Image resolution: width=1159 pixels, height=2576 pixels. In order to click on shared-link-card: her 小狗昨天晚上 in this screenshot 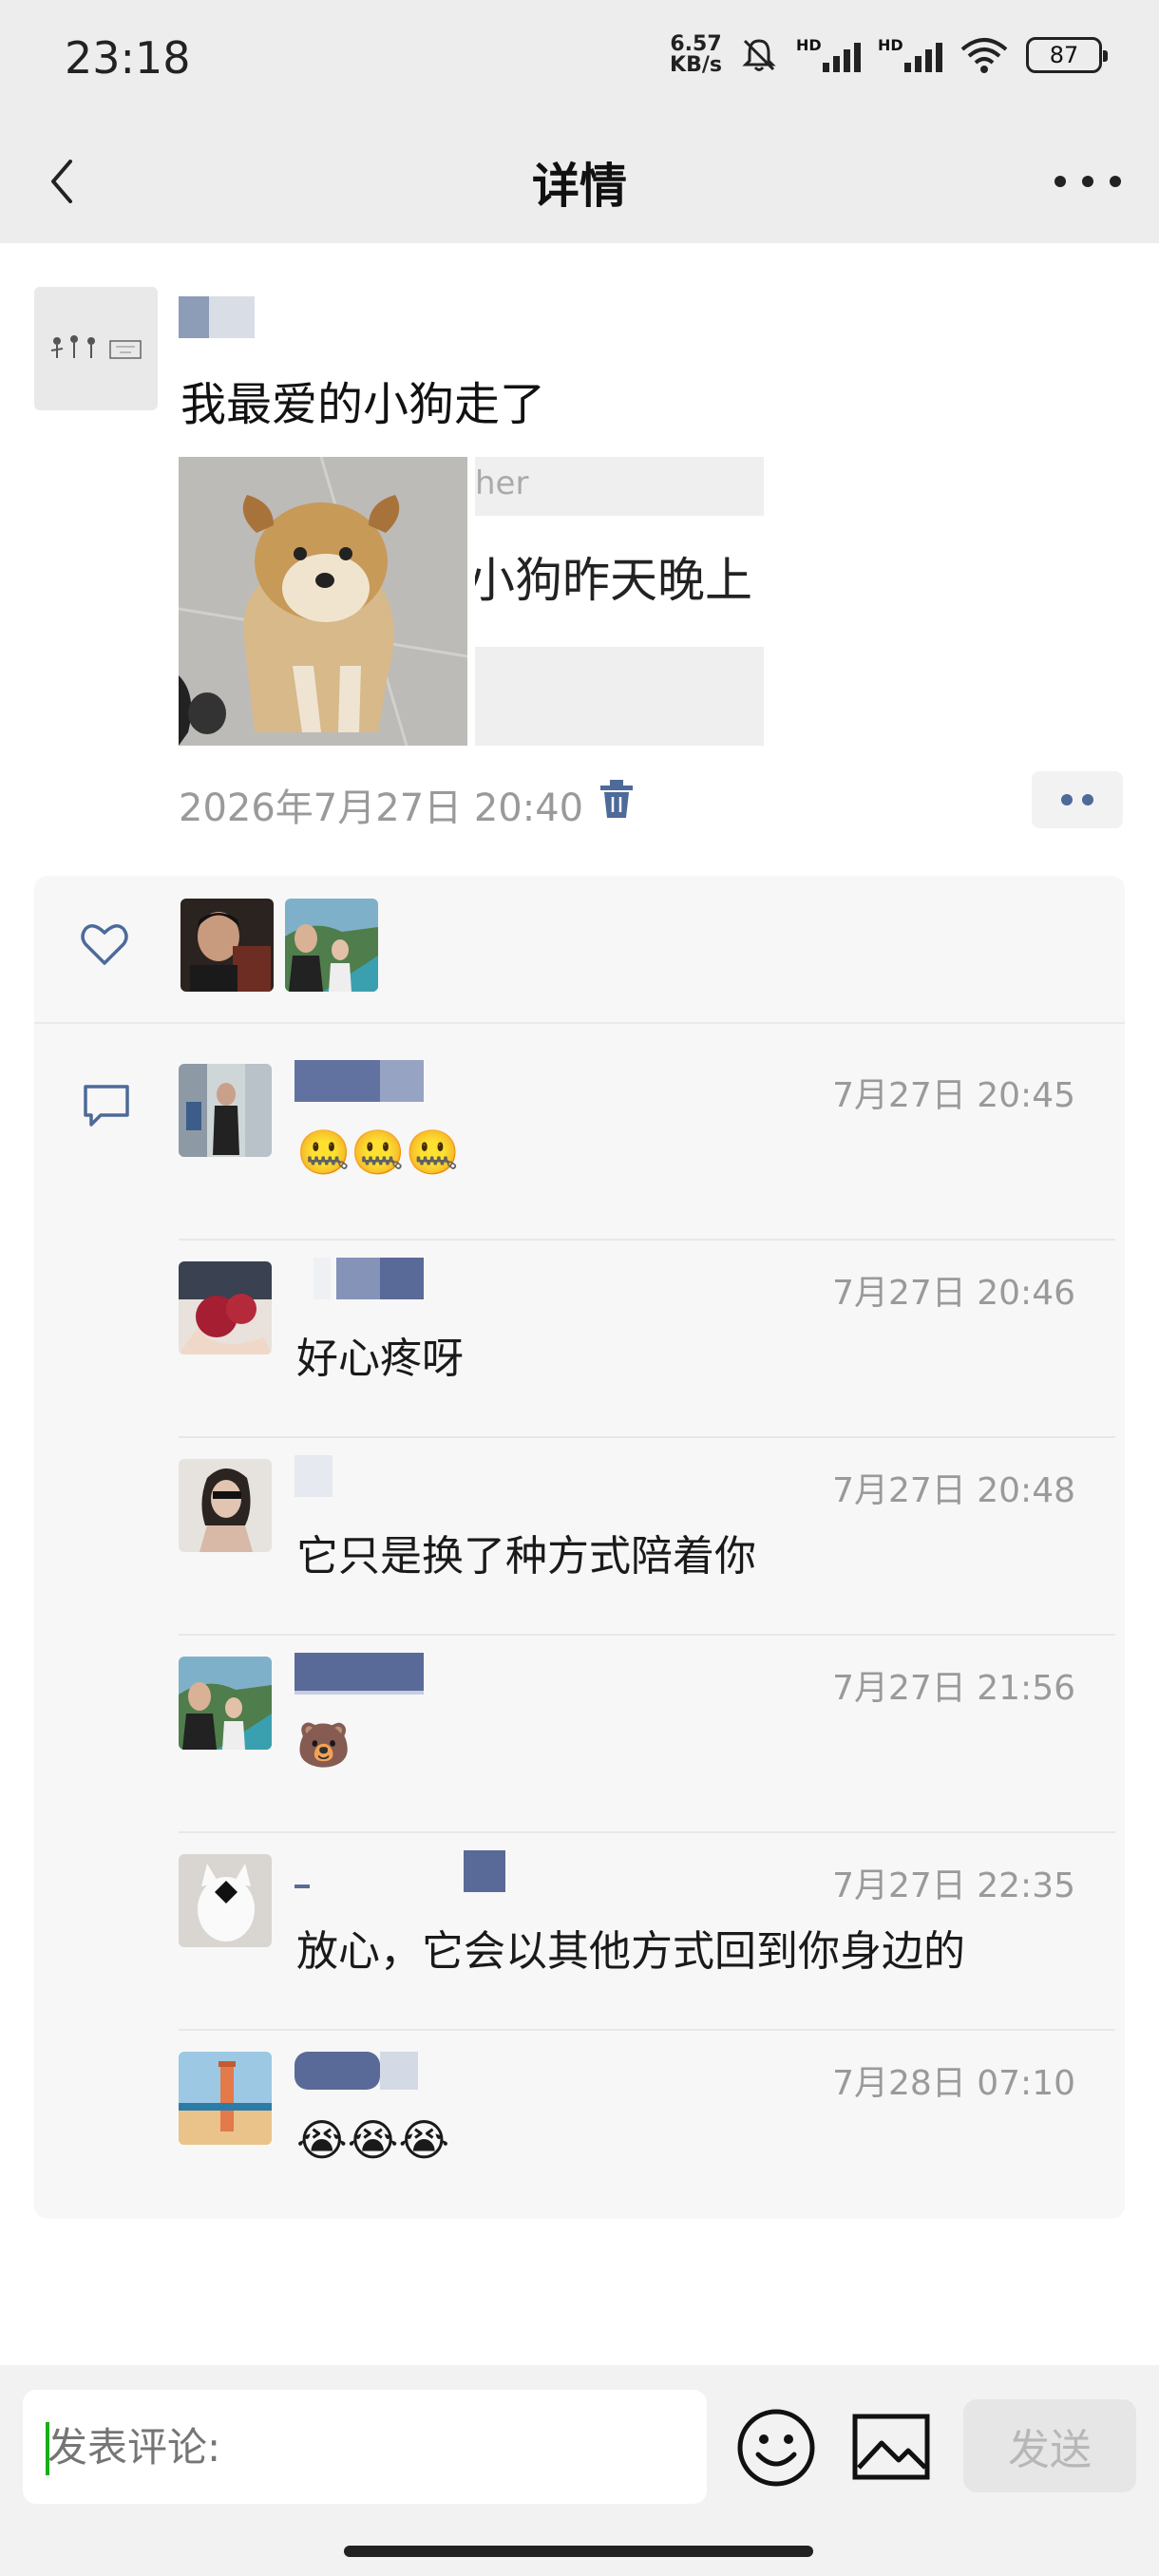, I will do `click(619, 601)`.